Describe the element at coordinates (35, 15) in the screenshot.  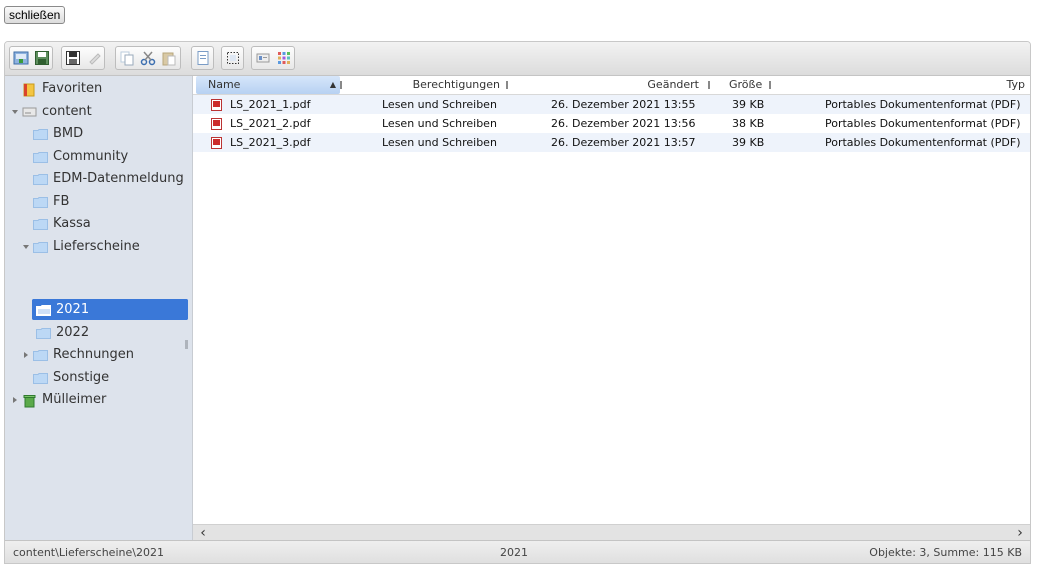
I see `close-button: schließen` at that location.